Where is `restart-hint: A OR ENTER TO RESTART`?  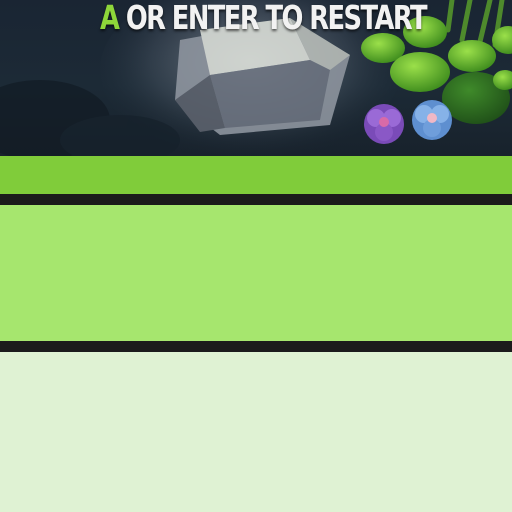
restart-hint: A OR ENTER TO RESTART is located at coordinates (263, 18).